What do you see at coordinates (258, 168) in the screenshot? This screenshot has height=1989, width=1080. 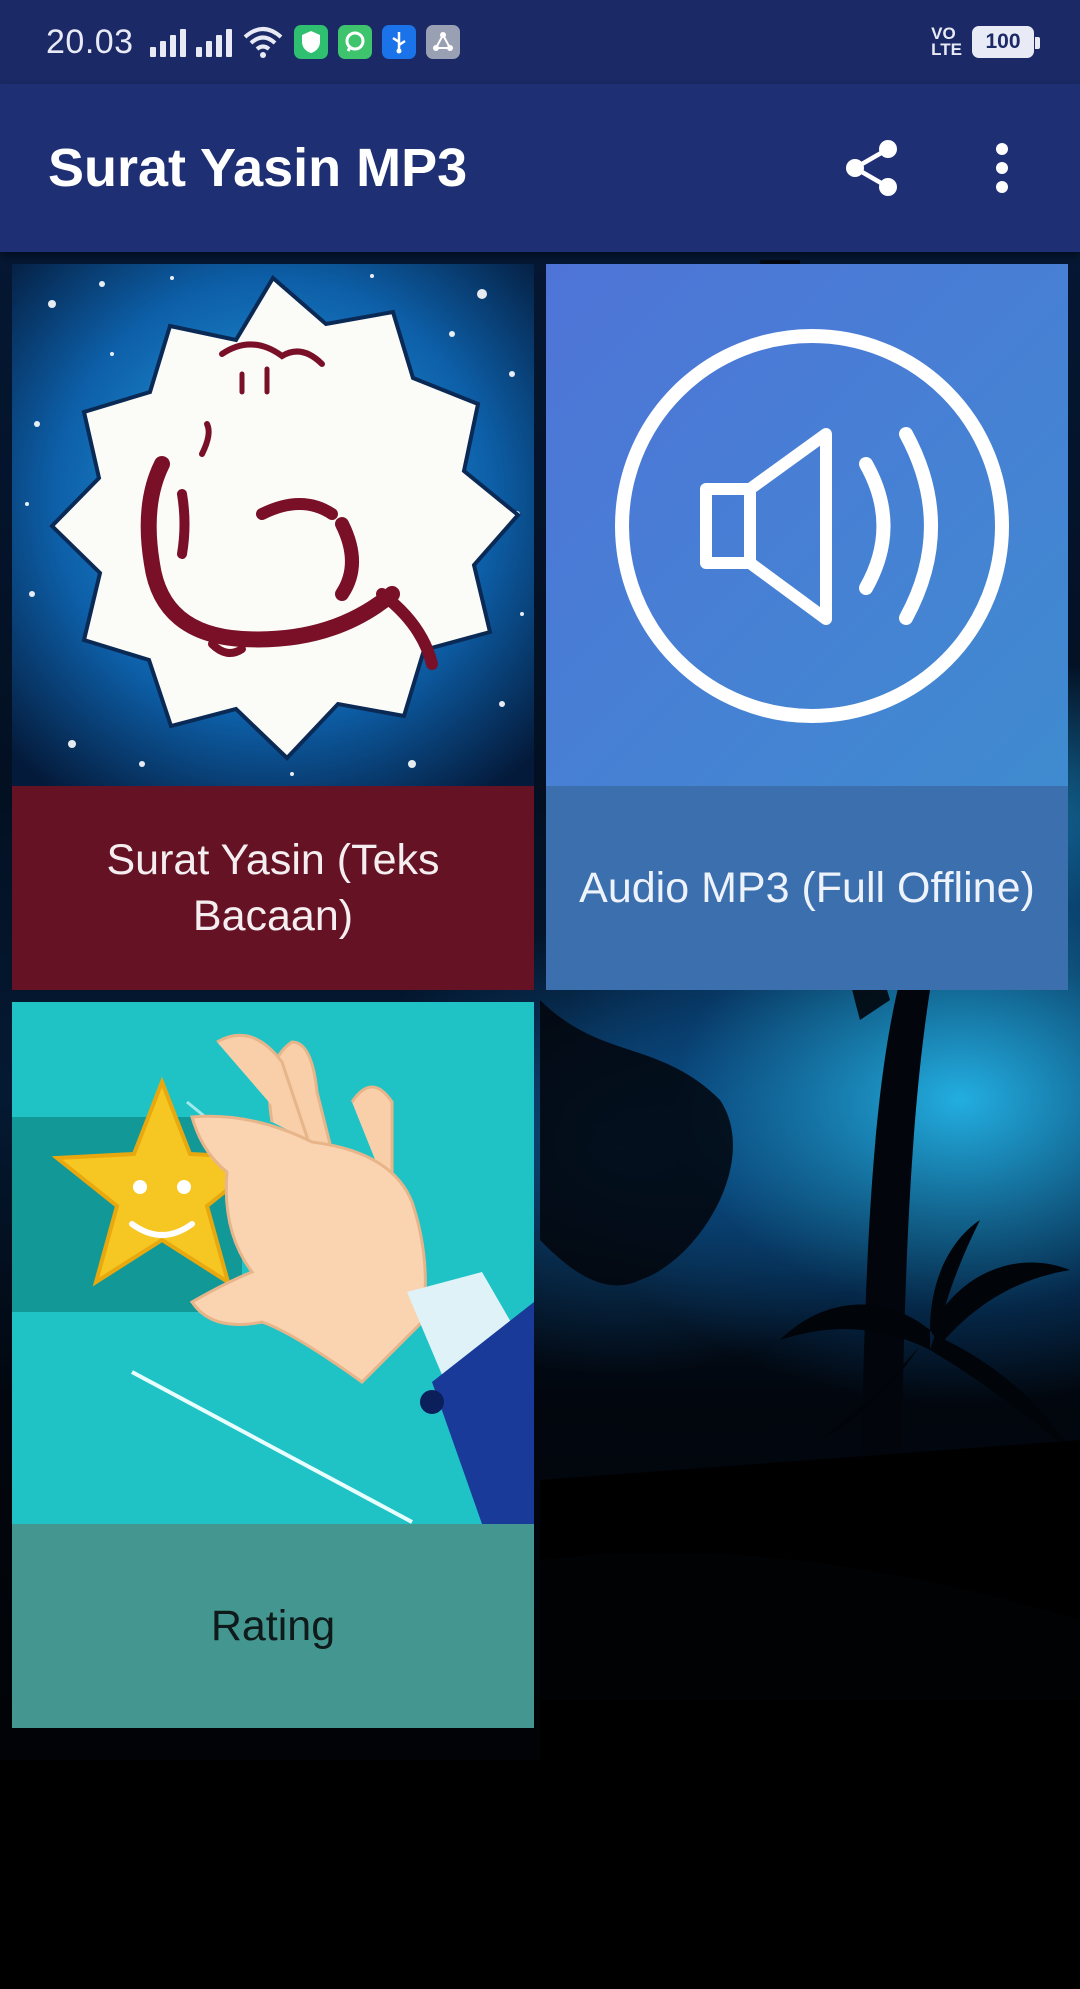 I see `page-title: Surat Yasin MP3` at bounding box center [258, 168].